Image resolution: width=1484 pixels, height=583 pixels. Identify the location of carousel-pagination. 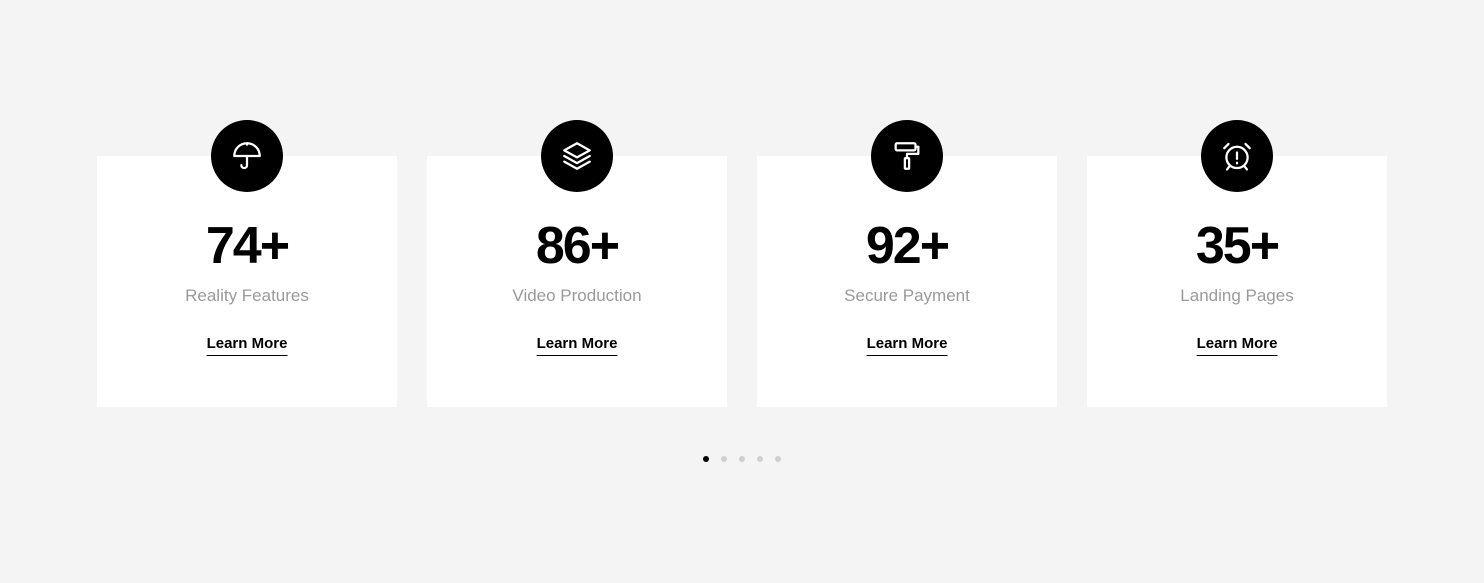
(742, 459).